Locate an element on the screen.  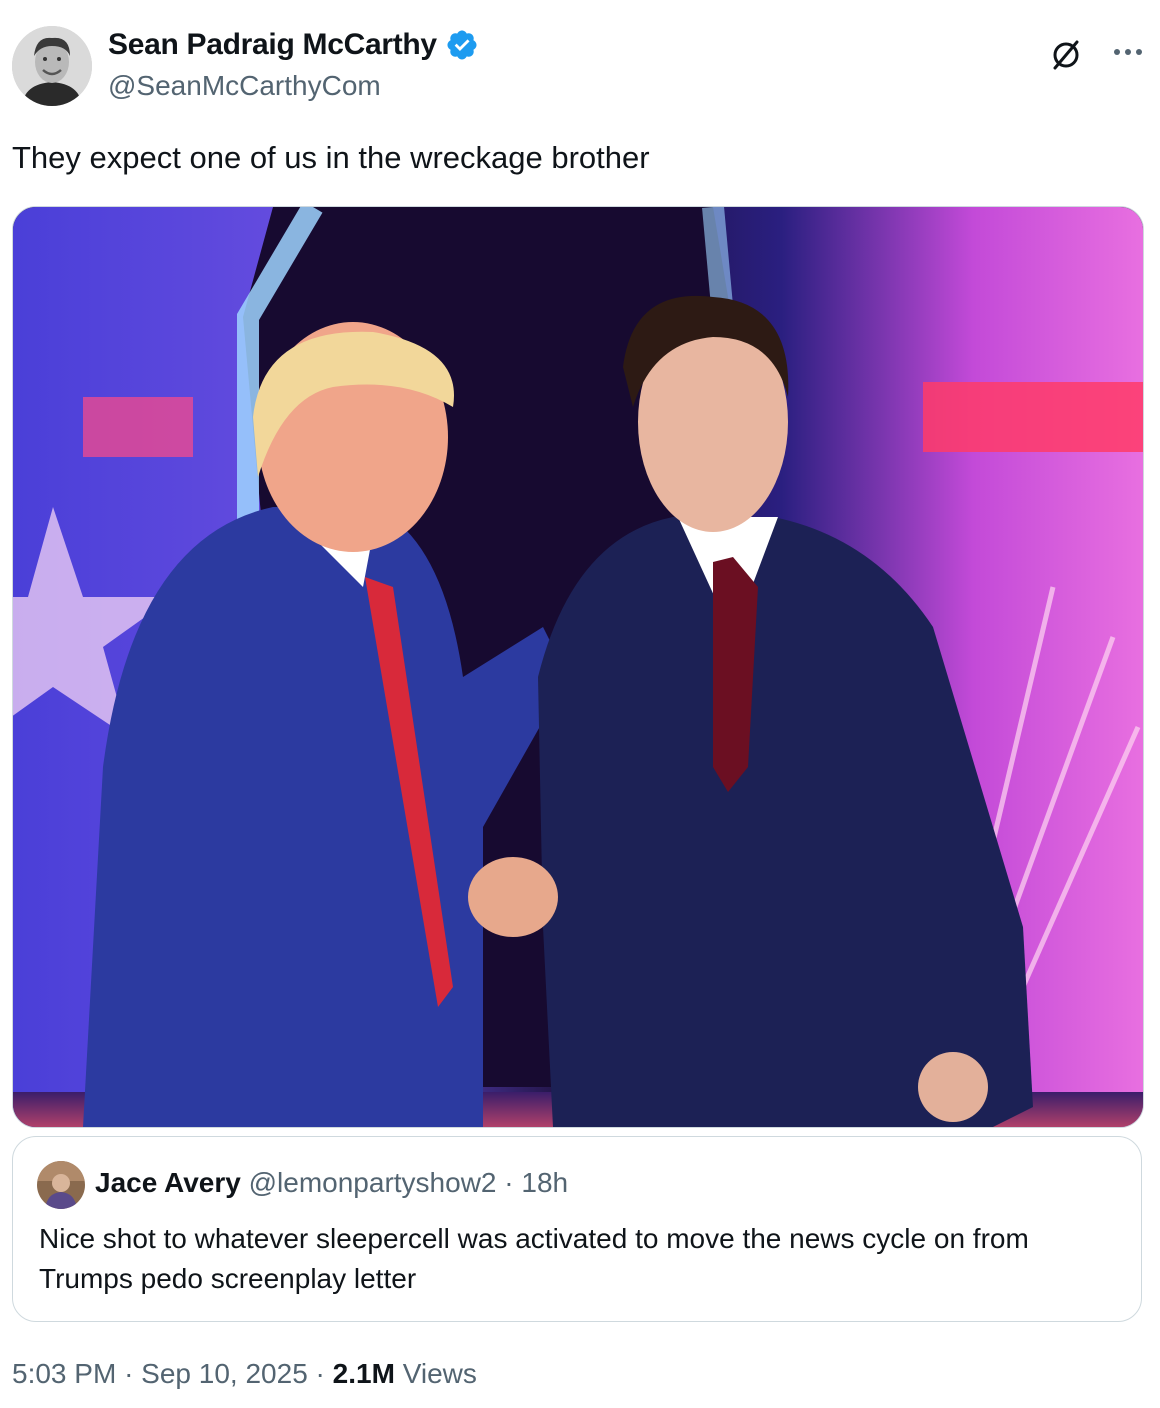
tweet-footer: 5:03 PM · Sep 10, 2025 · 2.1M Views is located at coordinates (244, 1374).